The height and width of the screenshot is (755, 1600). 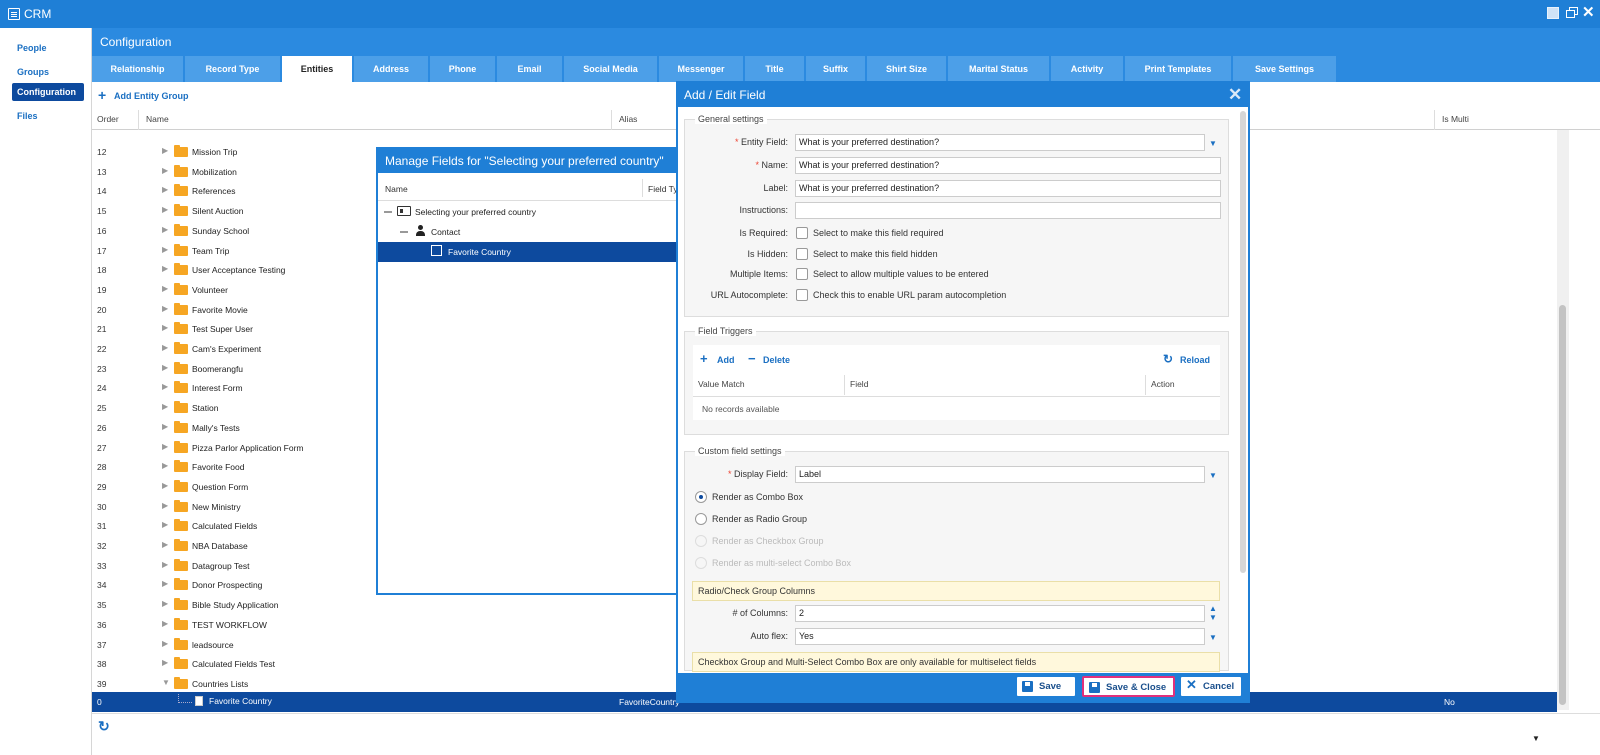 What do you see at coordinates (802, 254) in the screenshot?
I see `is-hidden-checkbox` at bounding box center [802, 254].